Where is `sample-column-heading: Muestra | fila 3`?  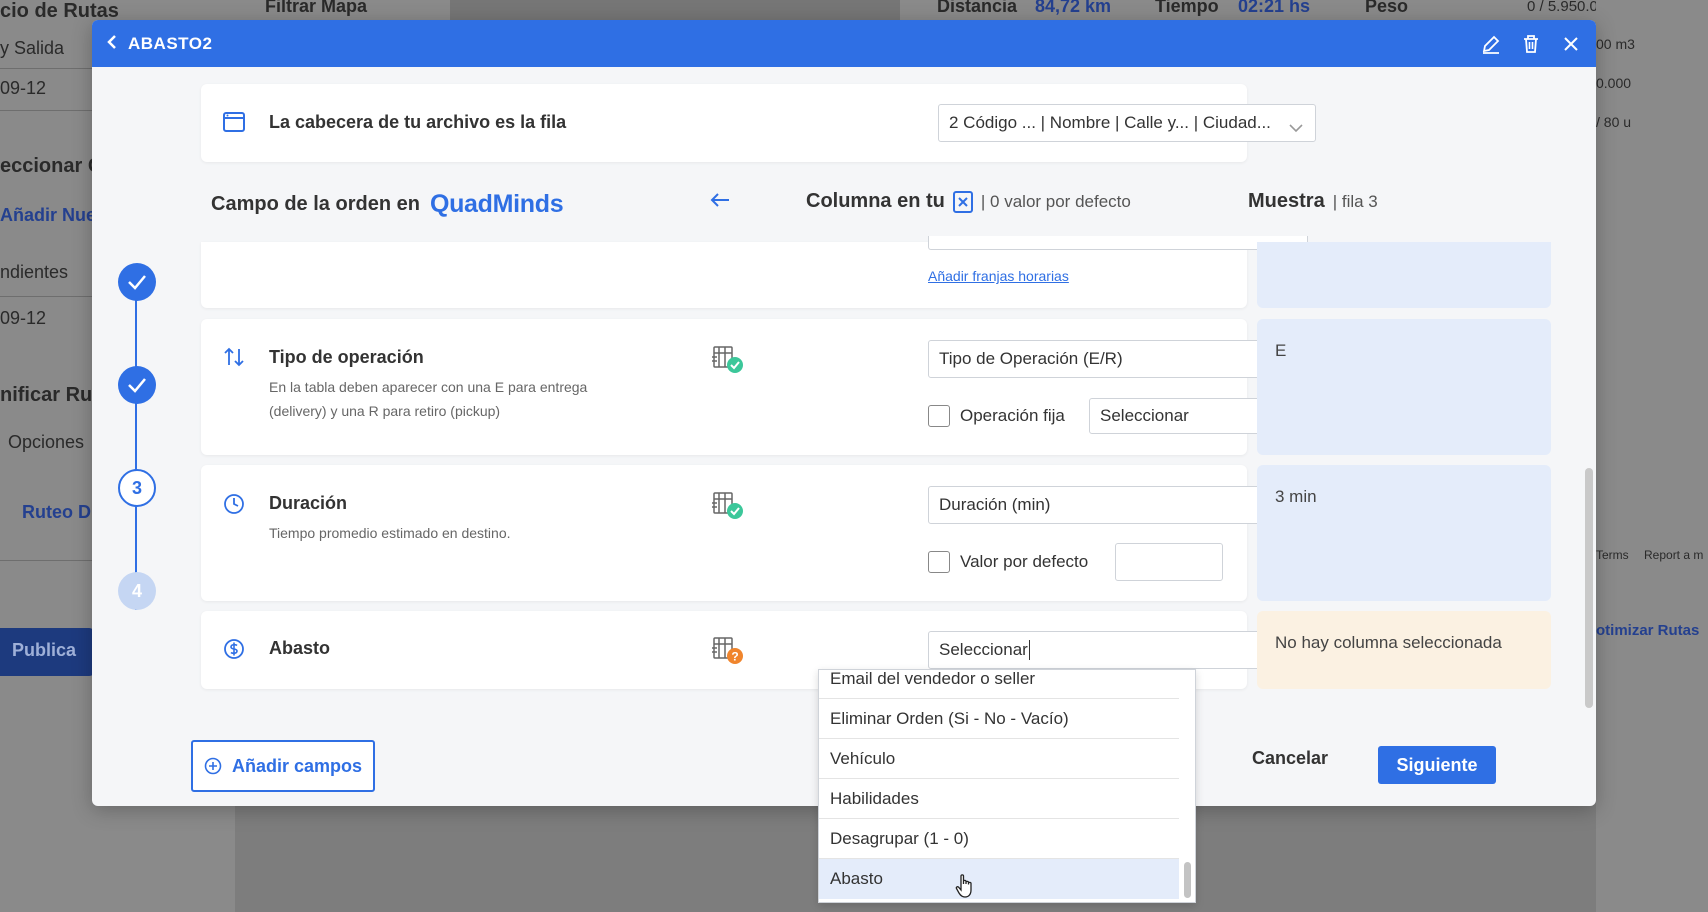
sample-column-heading: Muestra | fila 3 is located at coordinates (1313, 201).